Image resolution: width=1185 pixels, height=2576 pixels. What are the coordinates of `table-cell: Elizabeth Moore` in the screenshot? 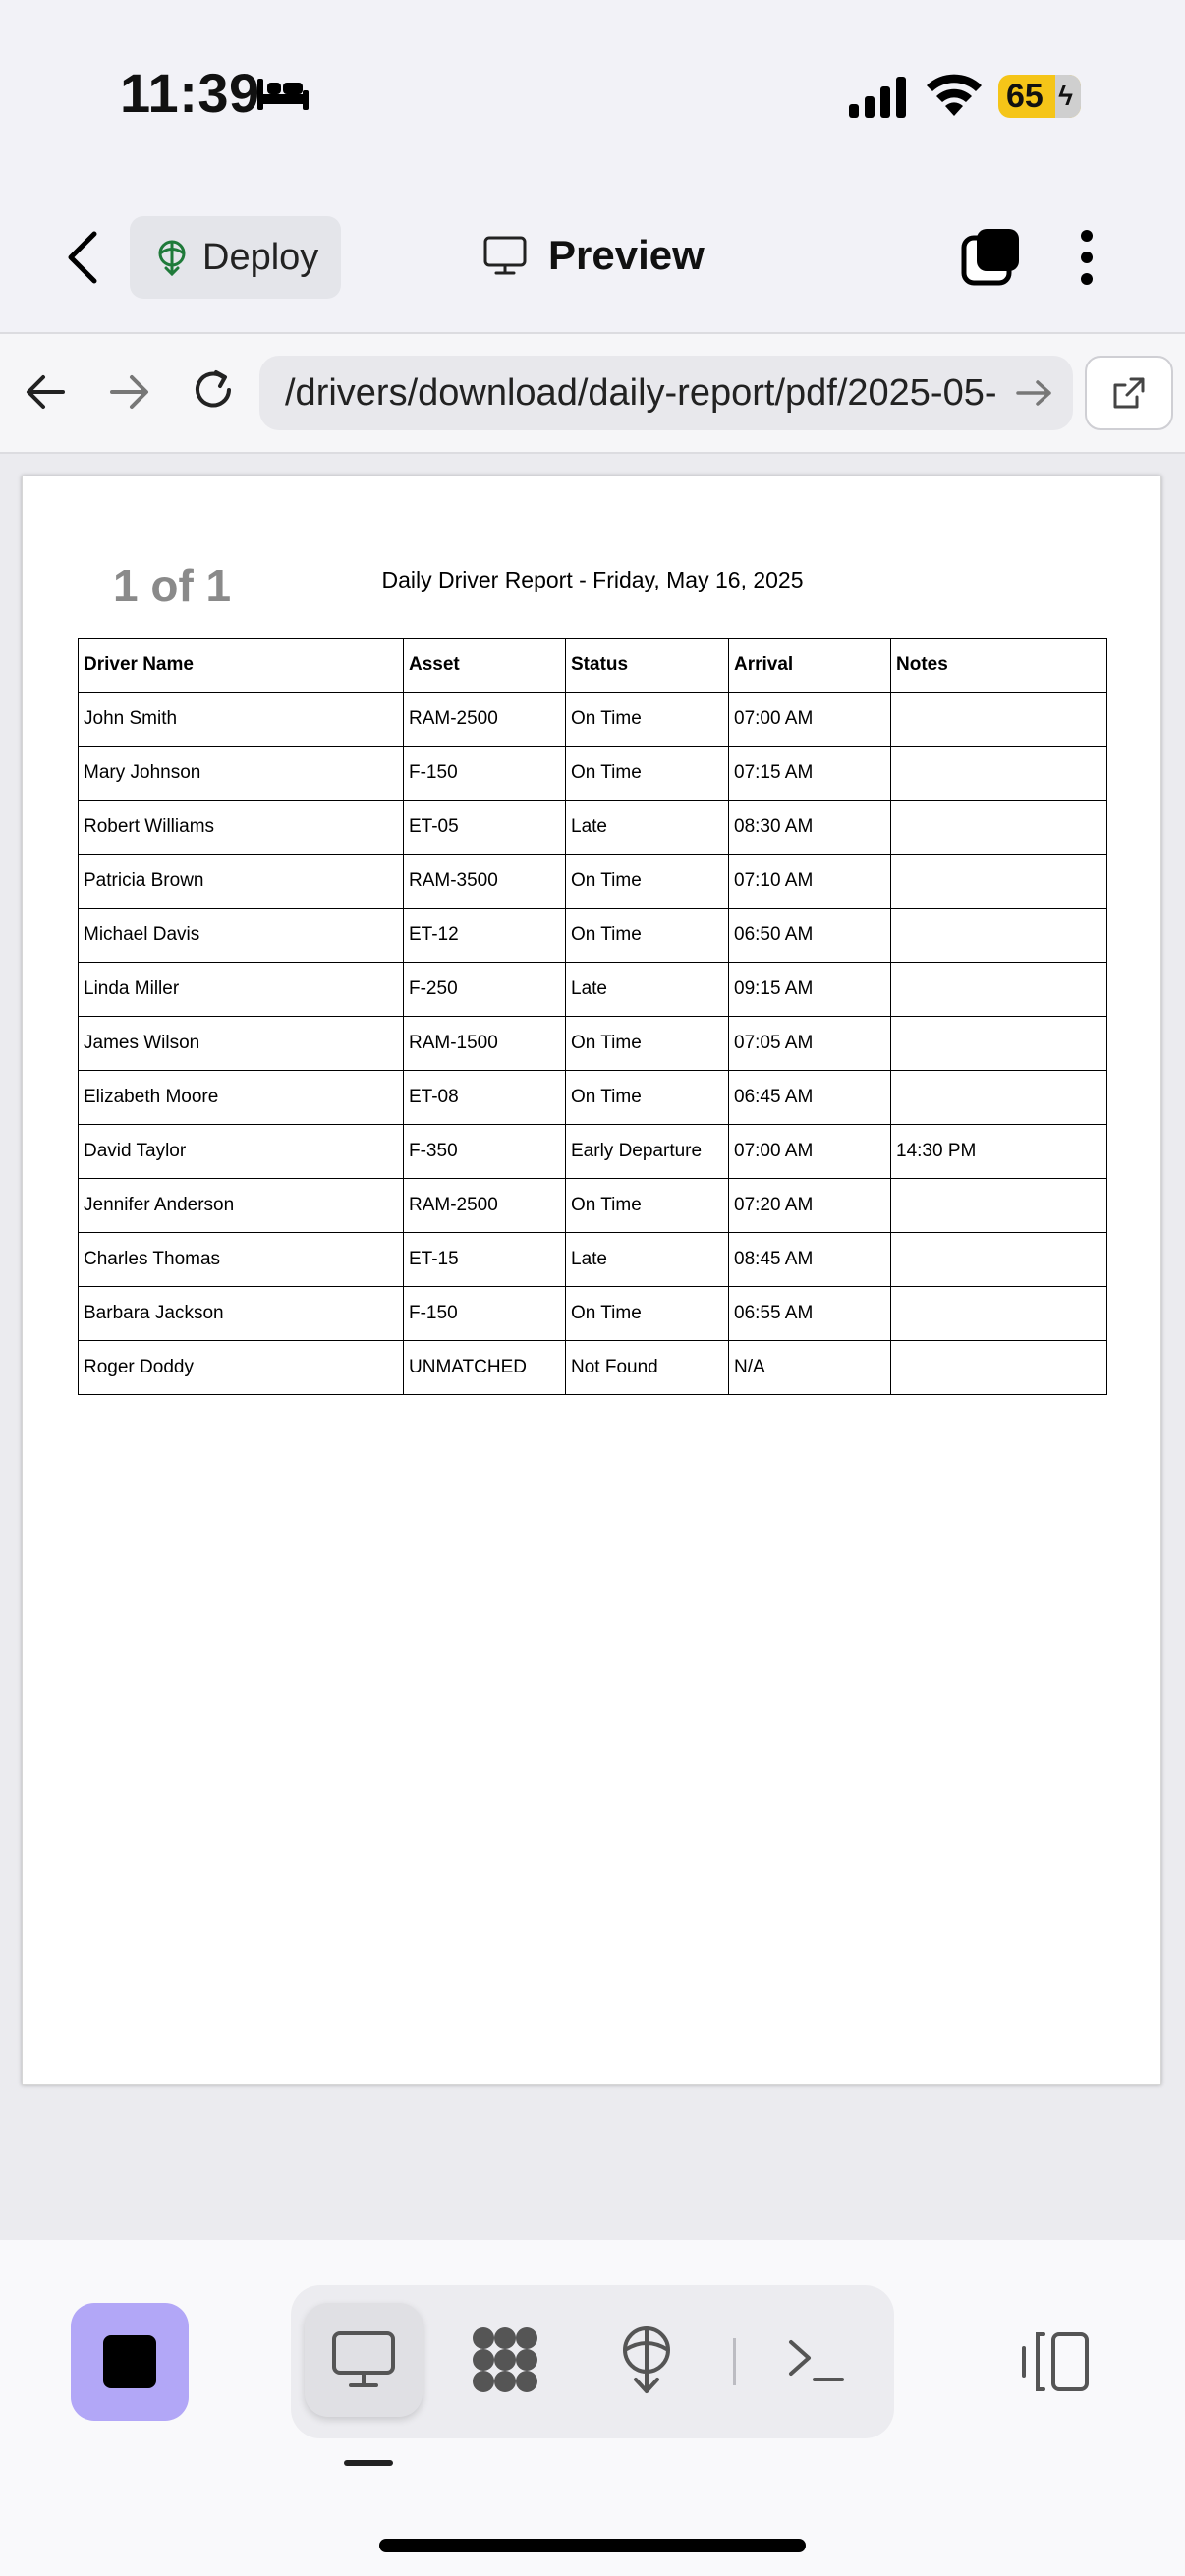 It's located at (241, 1097).